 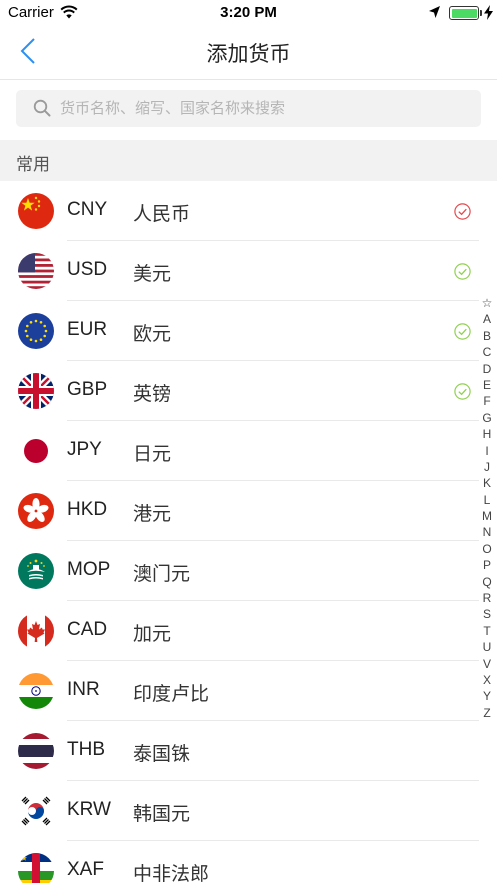 What do you see at coordinates (487, 369) in the screenshot?
I see `index-letter-d: D` at bounding box center [487, 369].